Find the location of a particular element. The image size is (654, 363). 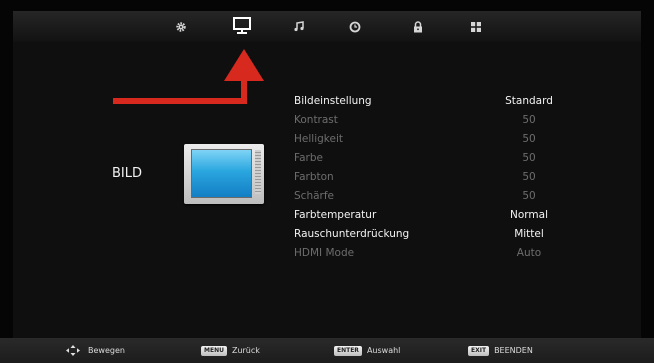

enter-key-icon: ENTER is located at coordinates (348, 350).